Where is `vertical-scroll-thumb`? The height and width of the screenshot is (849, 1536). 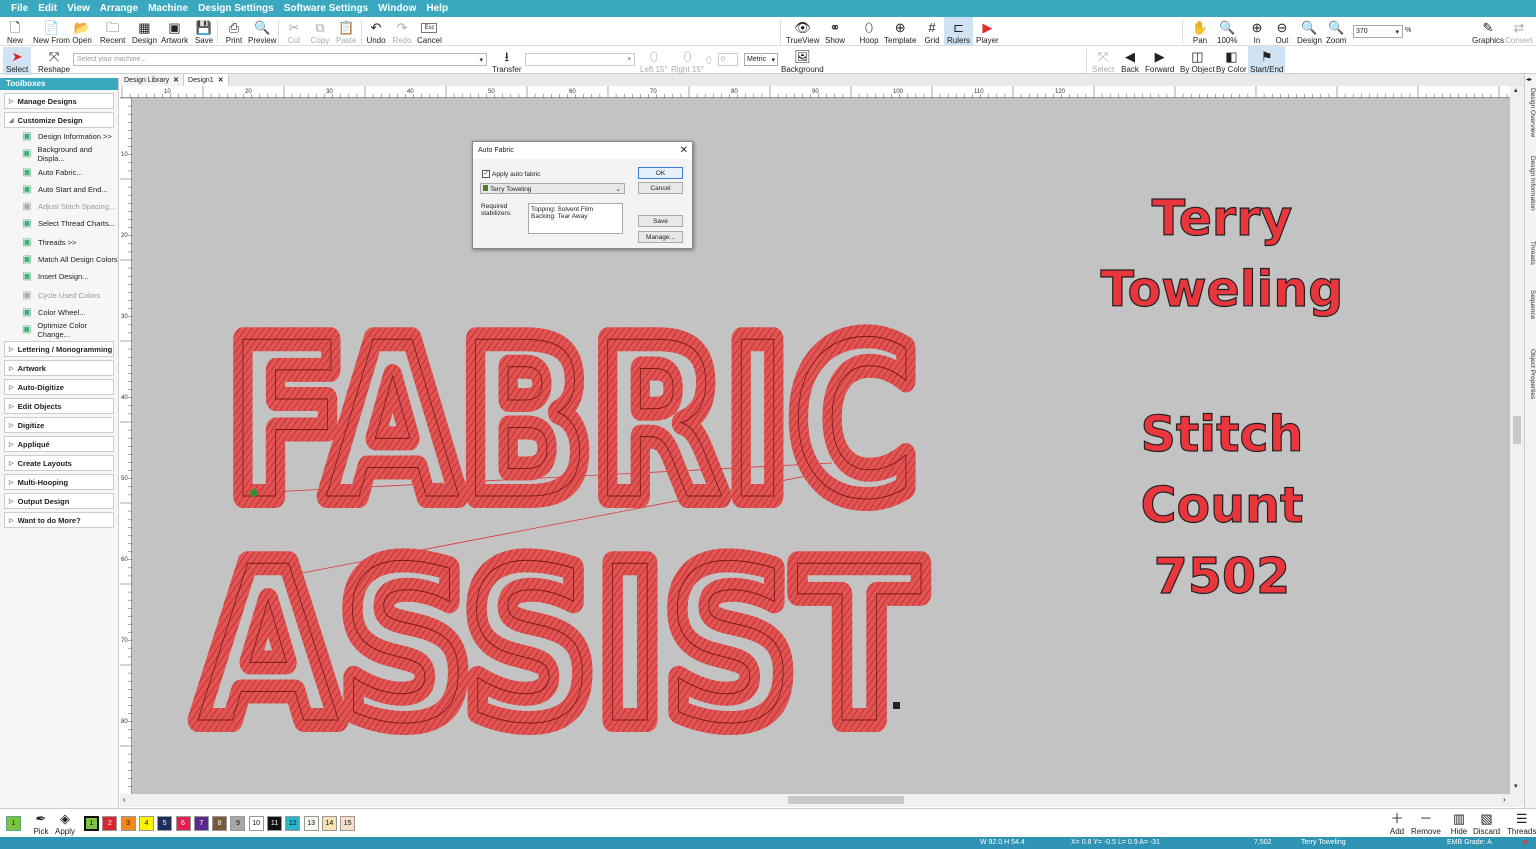
vertical-scroll-thumb is located at coordinates (1517, 430).